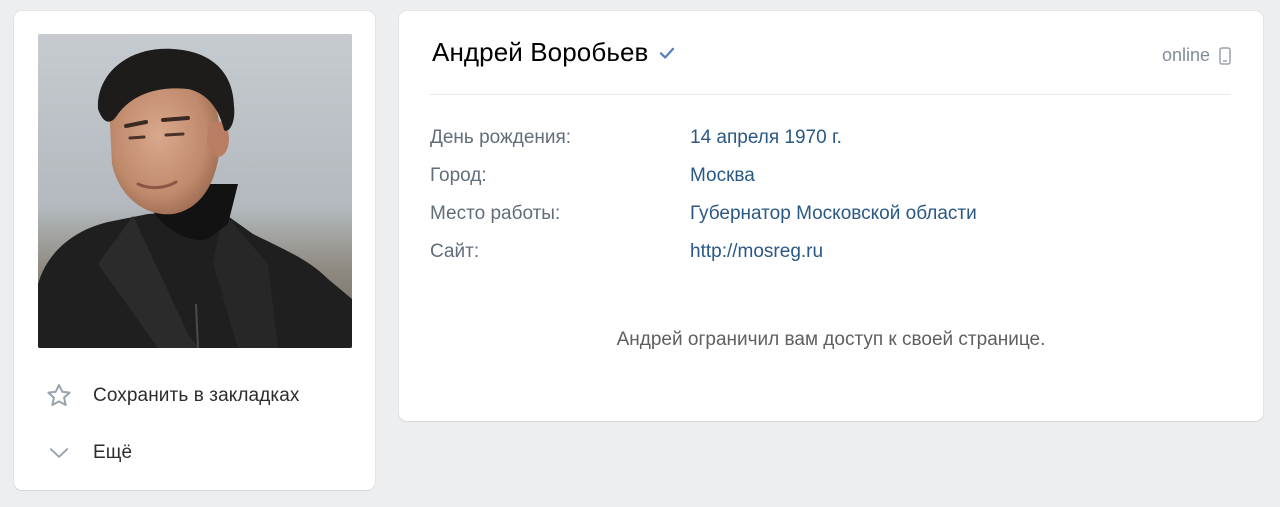  I want to click on profile-name: Андрей Воробьев, so click(540, 52).